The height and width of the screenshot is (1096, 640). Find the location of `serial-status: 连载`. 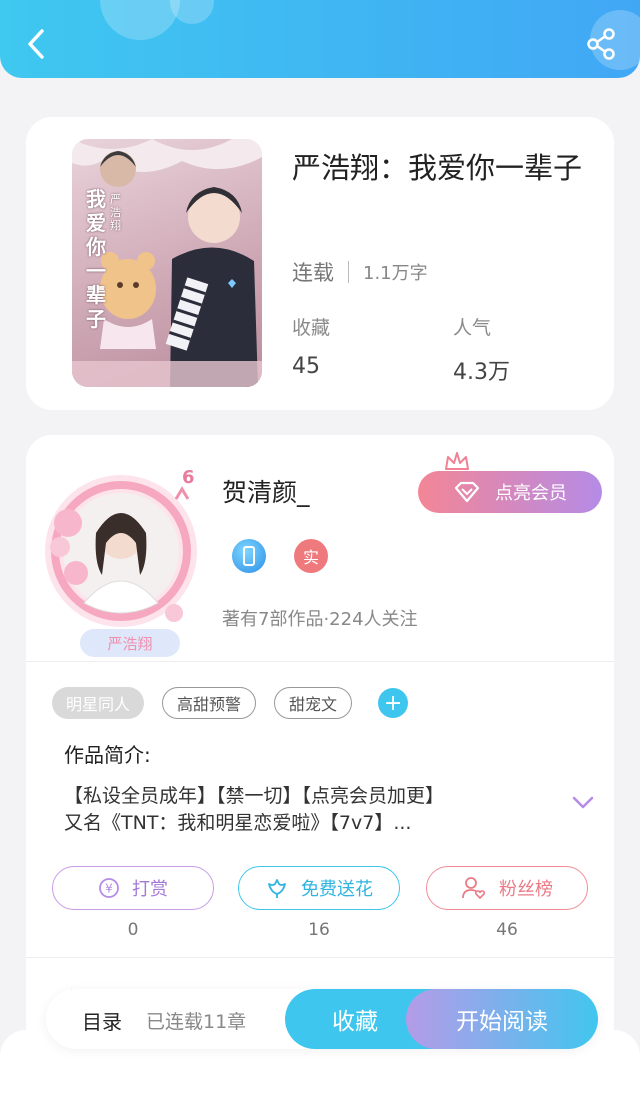

serial-status: 连载 is located at coordinates (313, 273).